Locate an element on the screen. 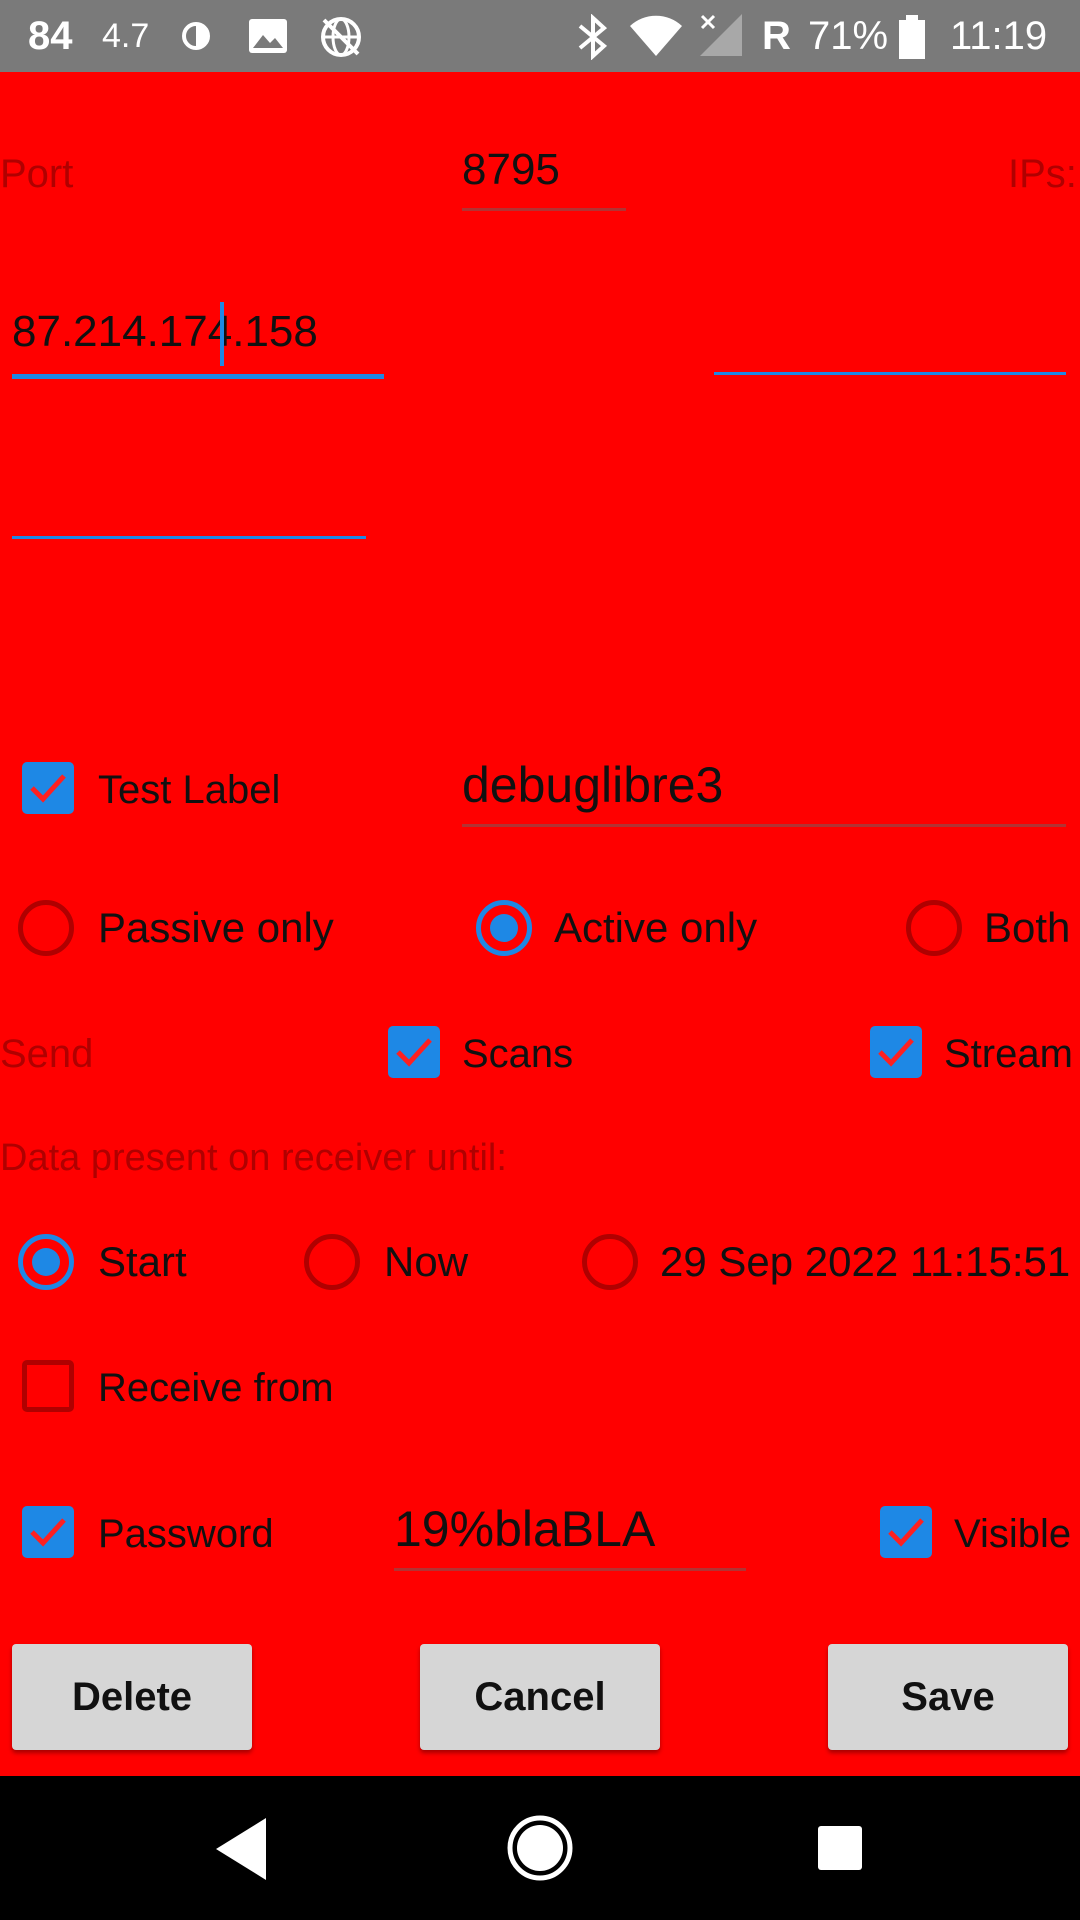  navigation-bar is located at coordinates (540, 1848).